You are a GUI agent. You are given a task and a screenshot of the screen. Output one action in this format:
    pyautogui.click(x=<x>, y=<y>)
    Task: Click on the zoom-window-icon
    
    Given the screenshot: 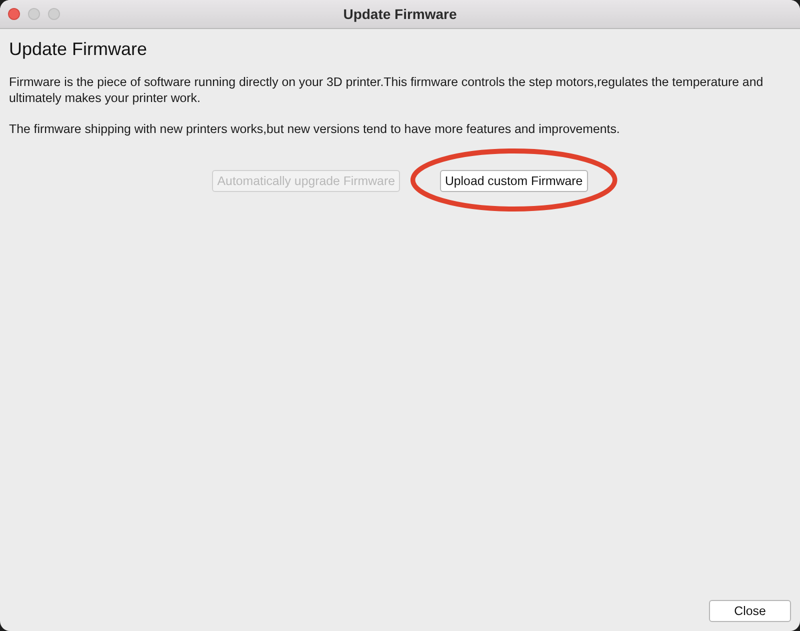 What is the action you would take?
    pyautogui.click(x=54, y=14)
    